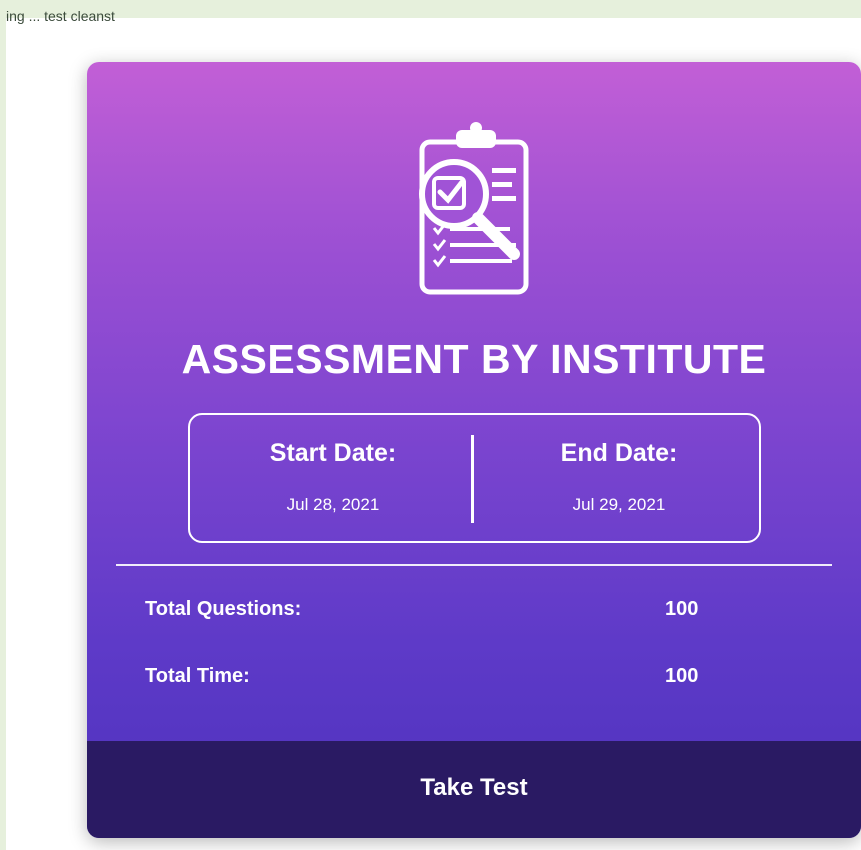  I want to click on end-date-label: End Date:, so click(619, 453).